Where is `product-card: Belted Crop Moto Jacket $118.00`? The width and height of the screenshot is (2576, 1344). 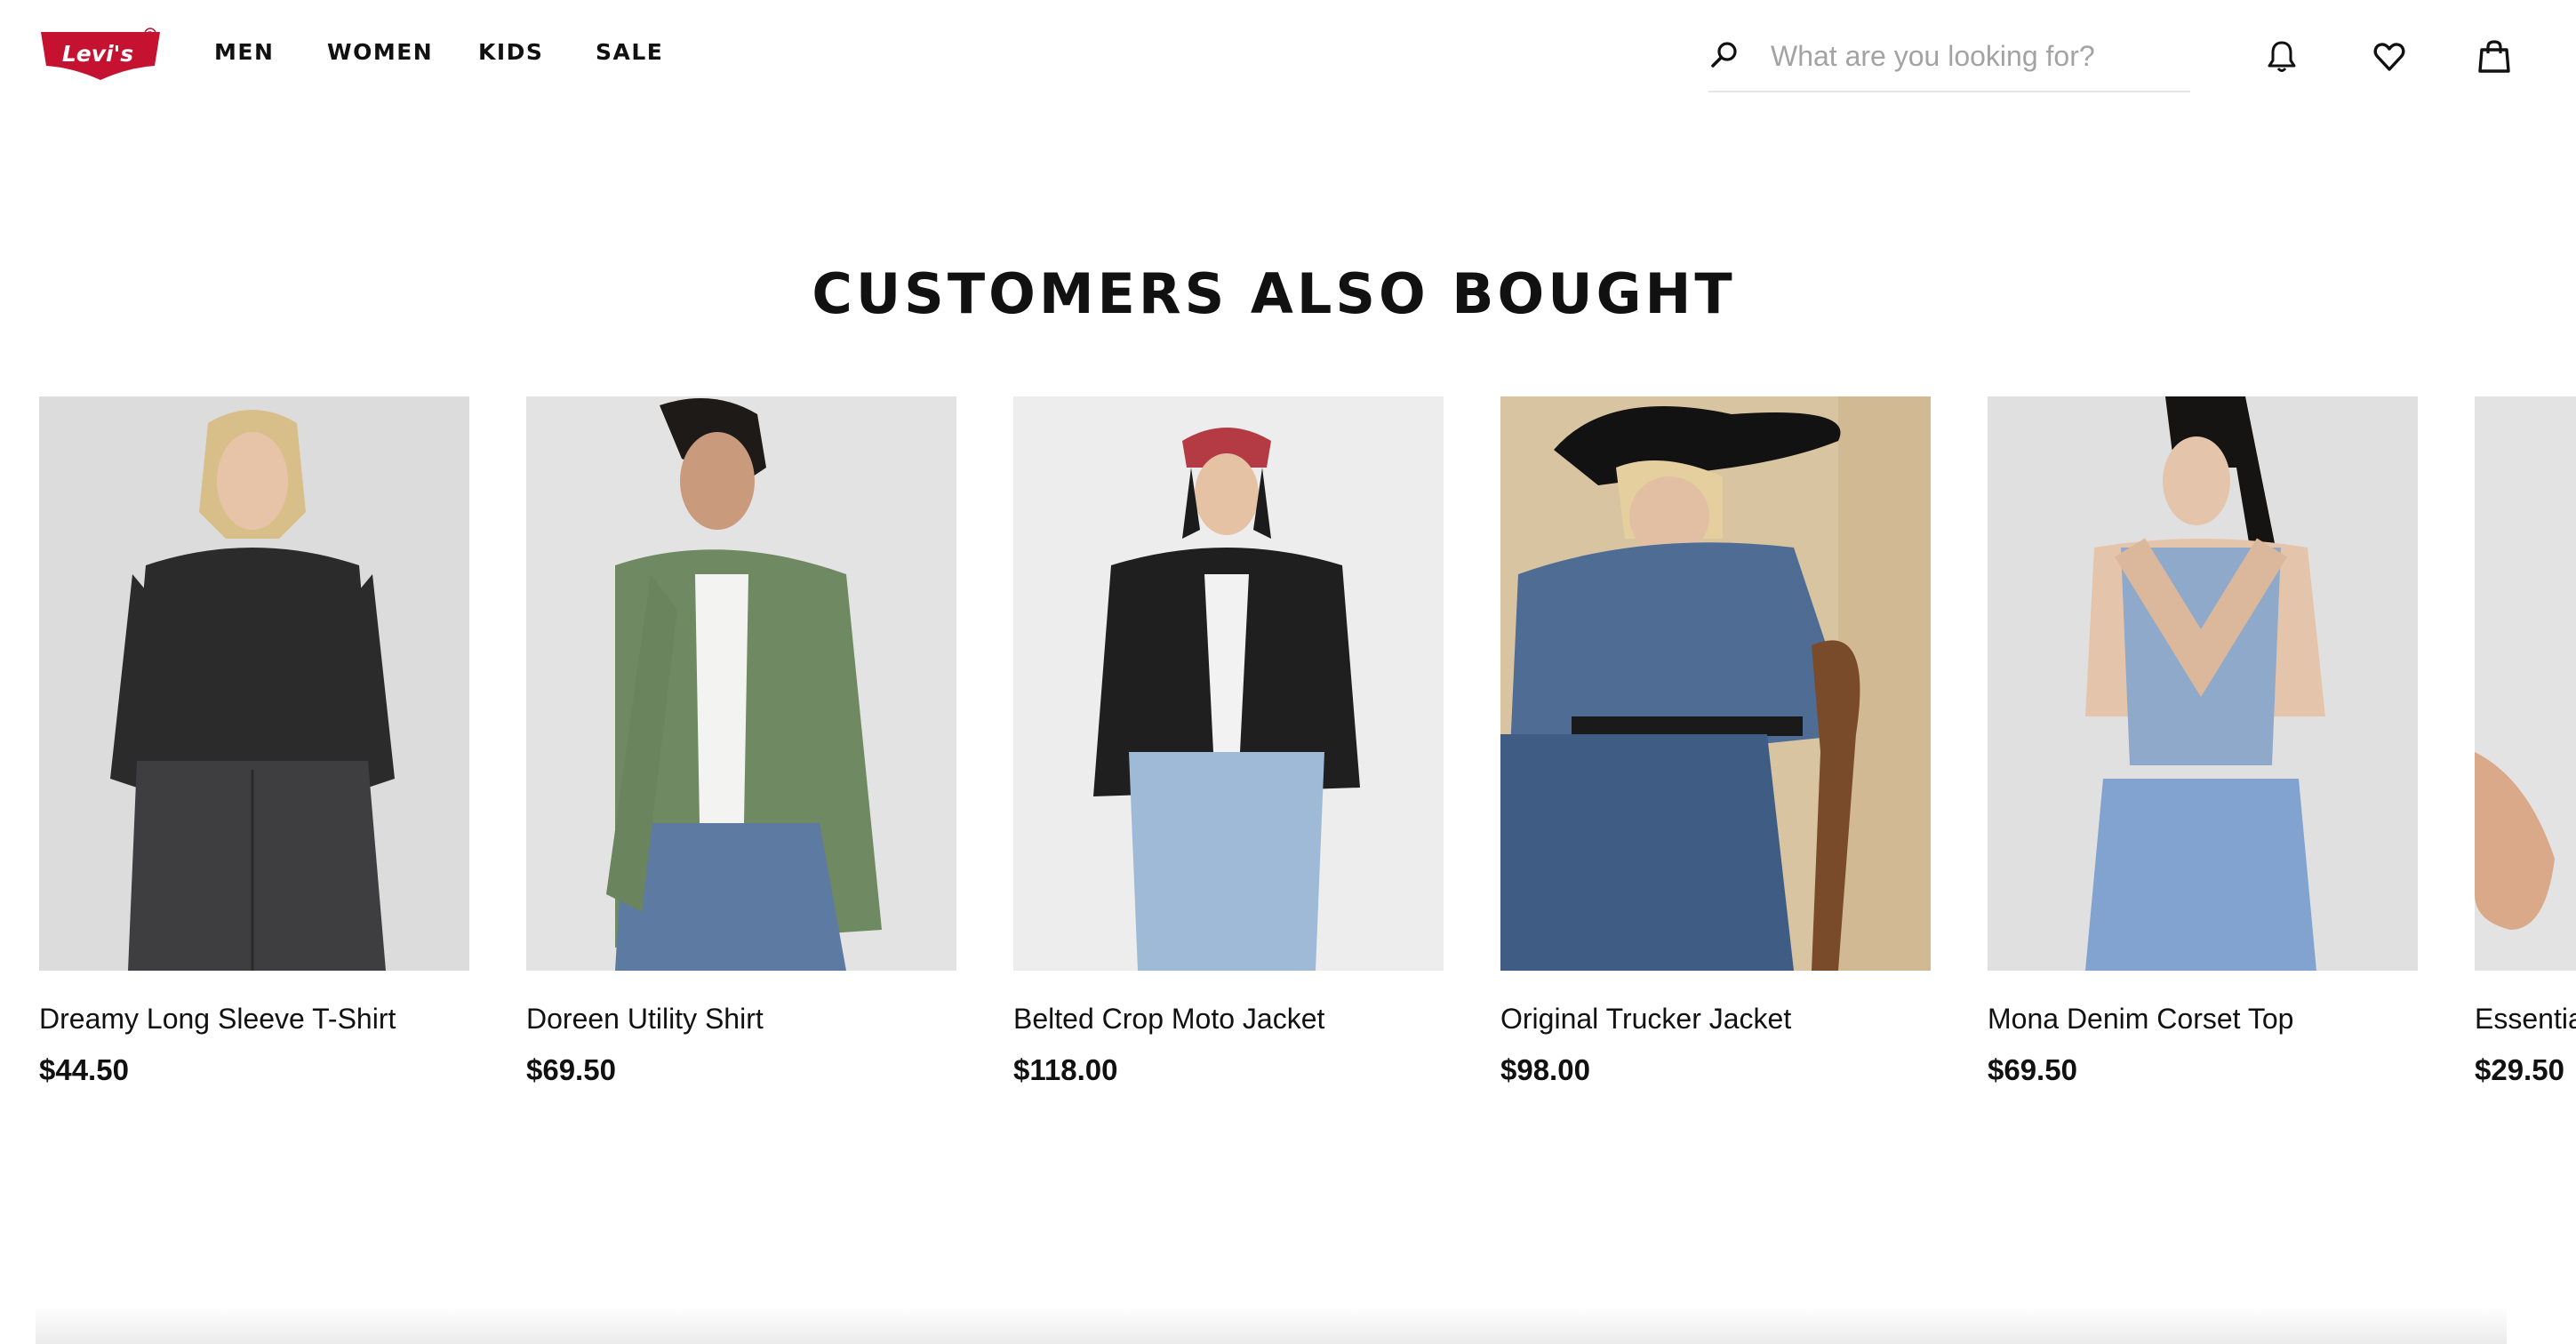 product-card: Belted Crop Moto Jacket $118.00 is located at coordinates (1228, 741).